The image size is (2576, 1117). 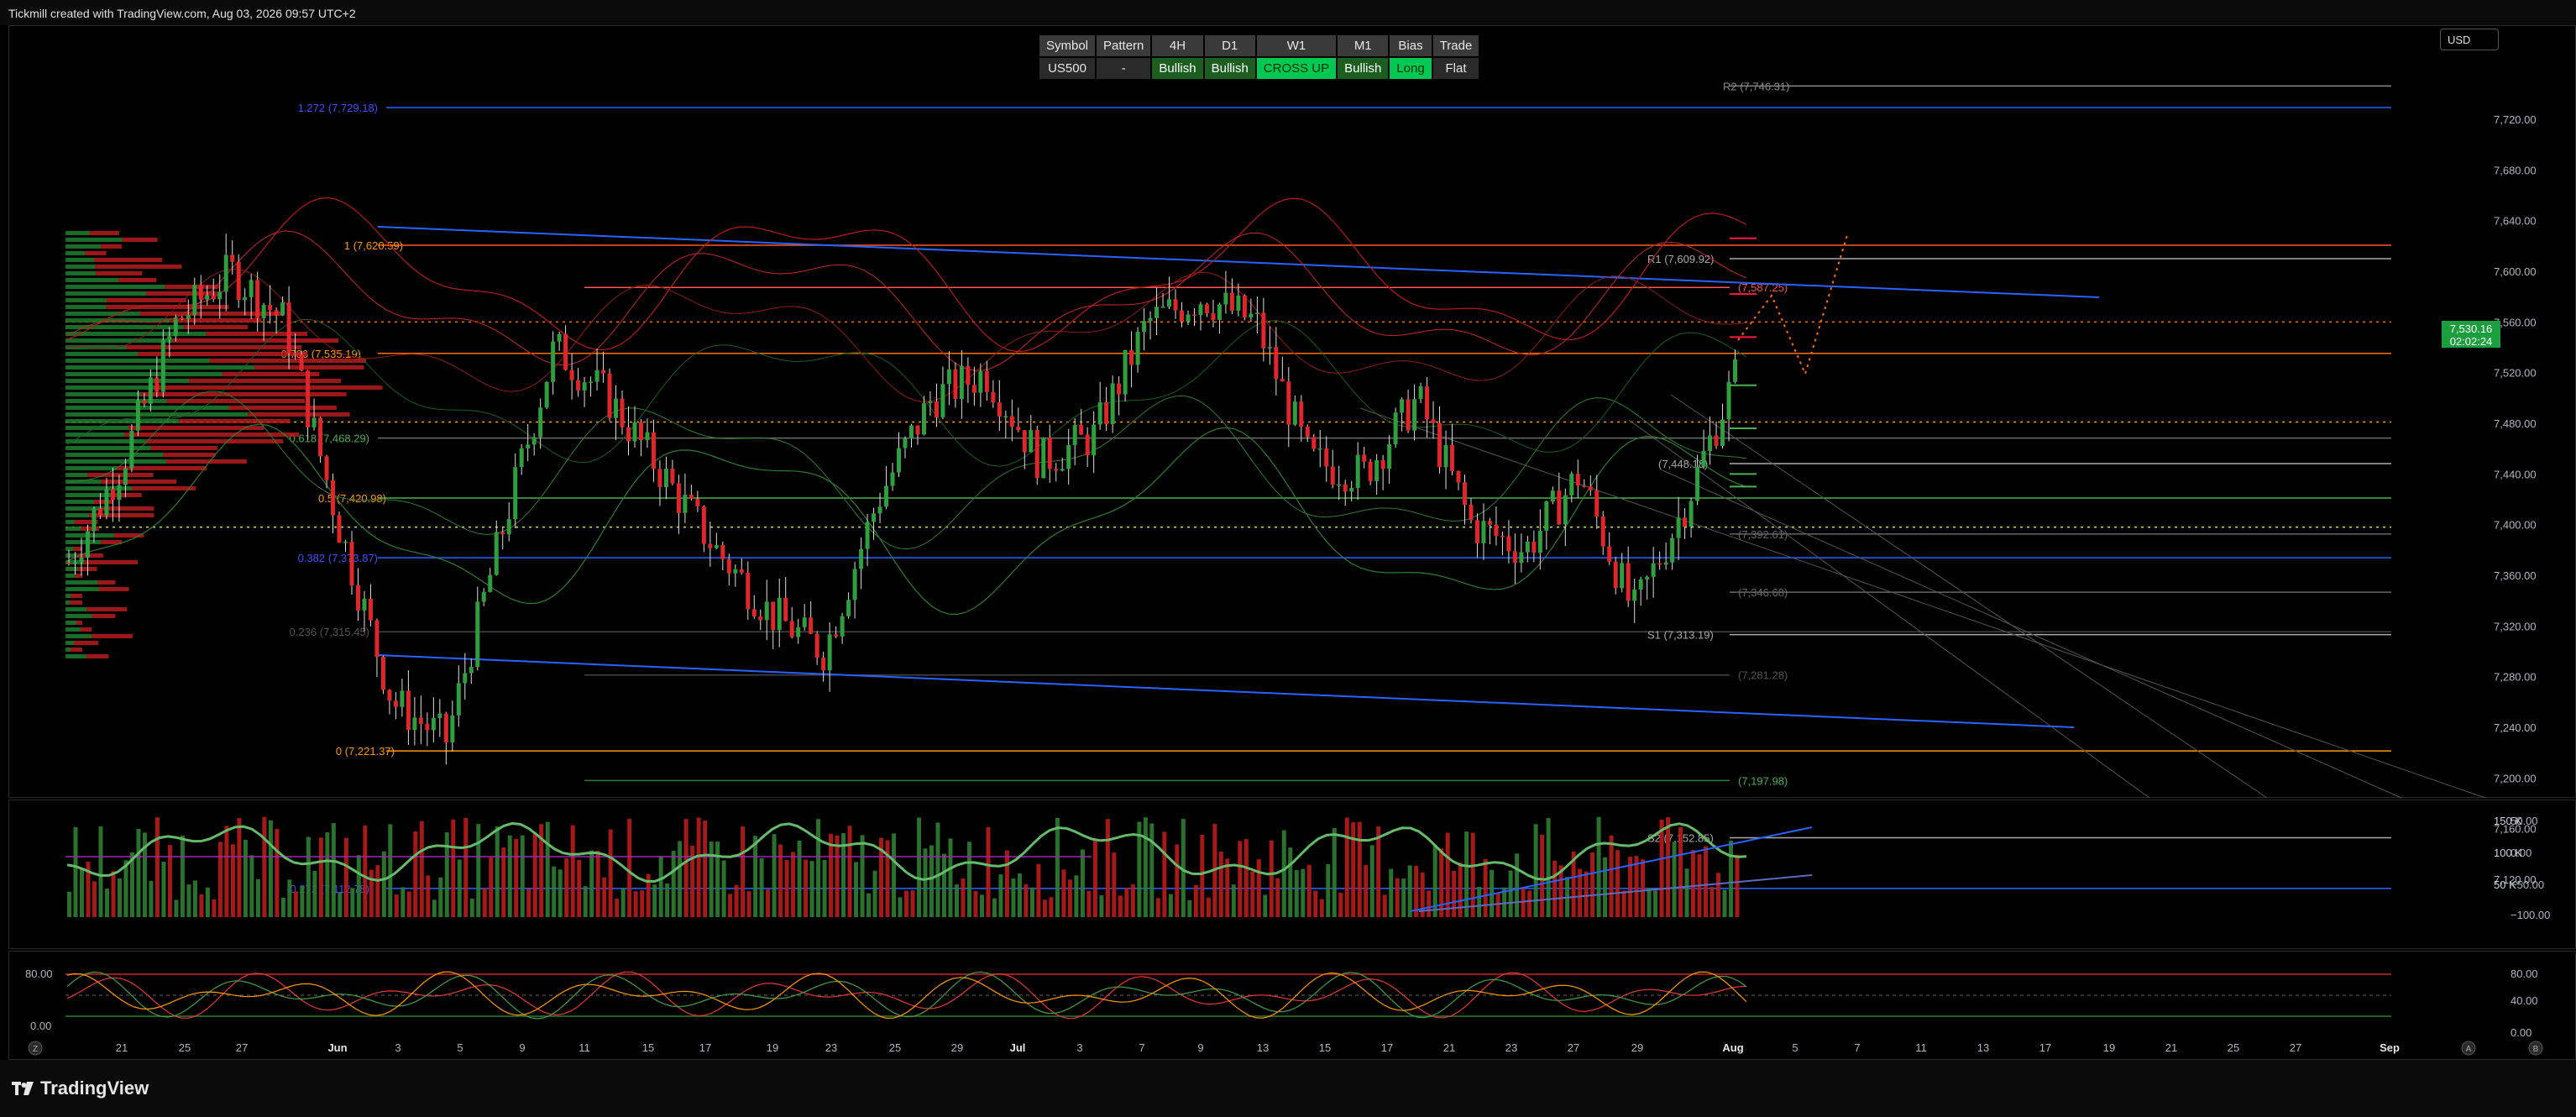 I want to click on price-axis-label: 7,520.00, so click(x=2515, y=374).